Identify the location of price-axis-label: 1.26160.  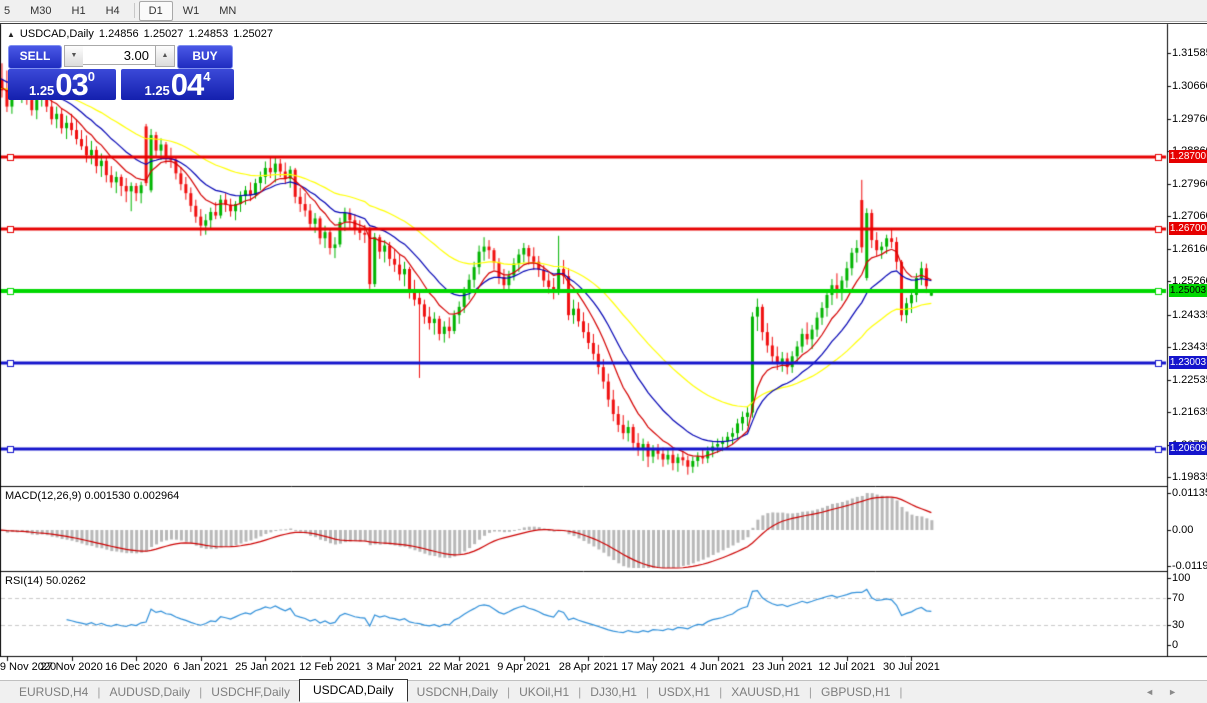
(1189, 248).